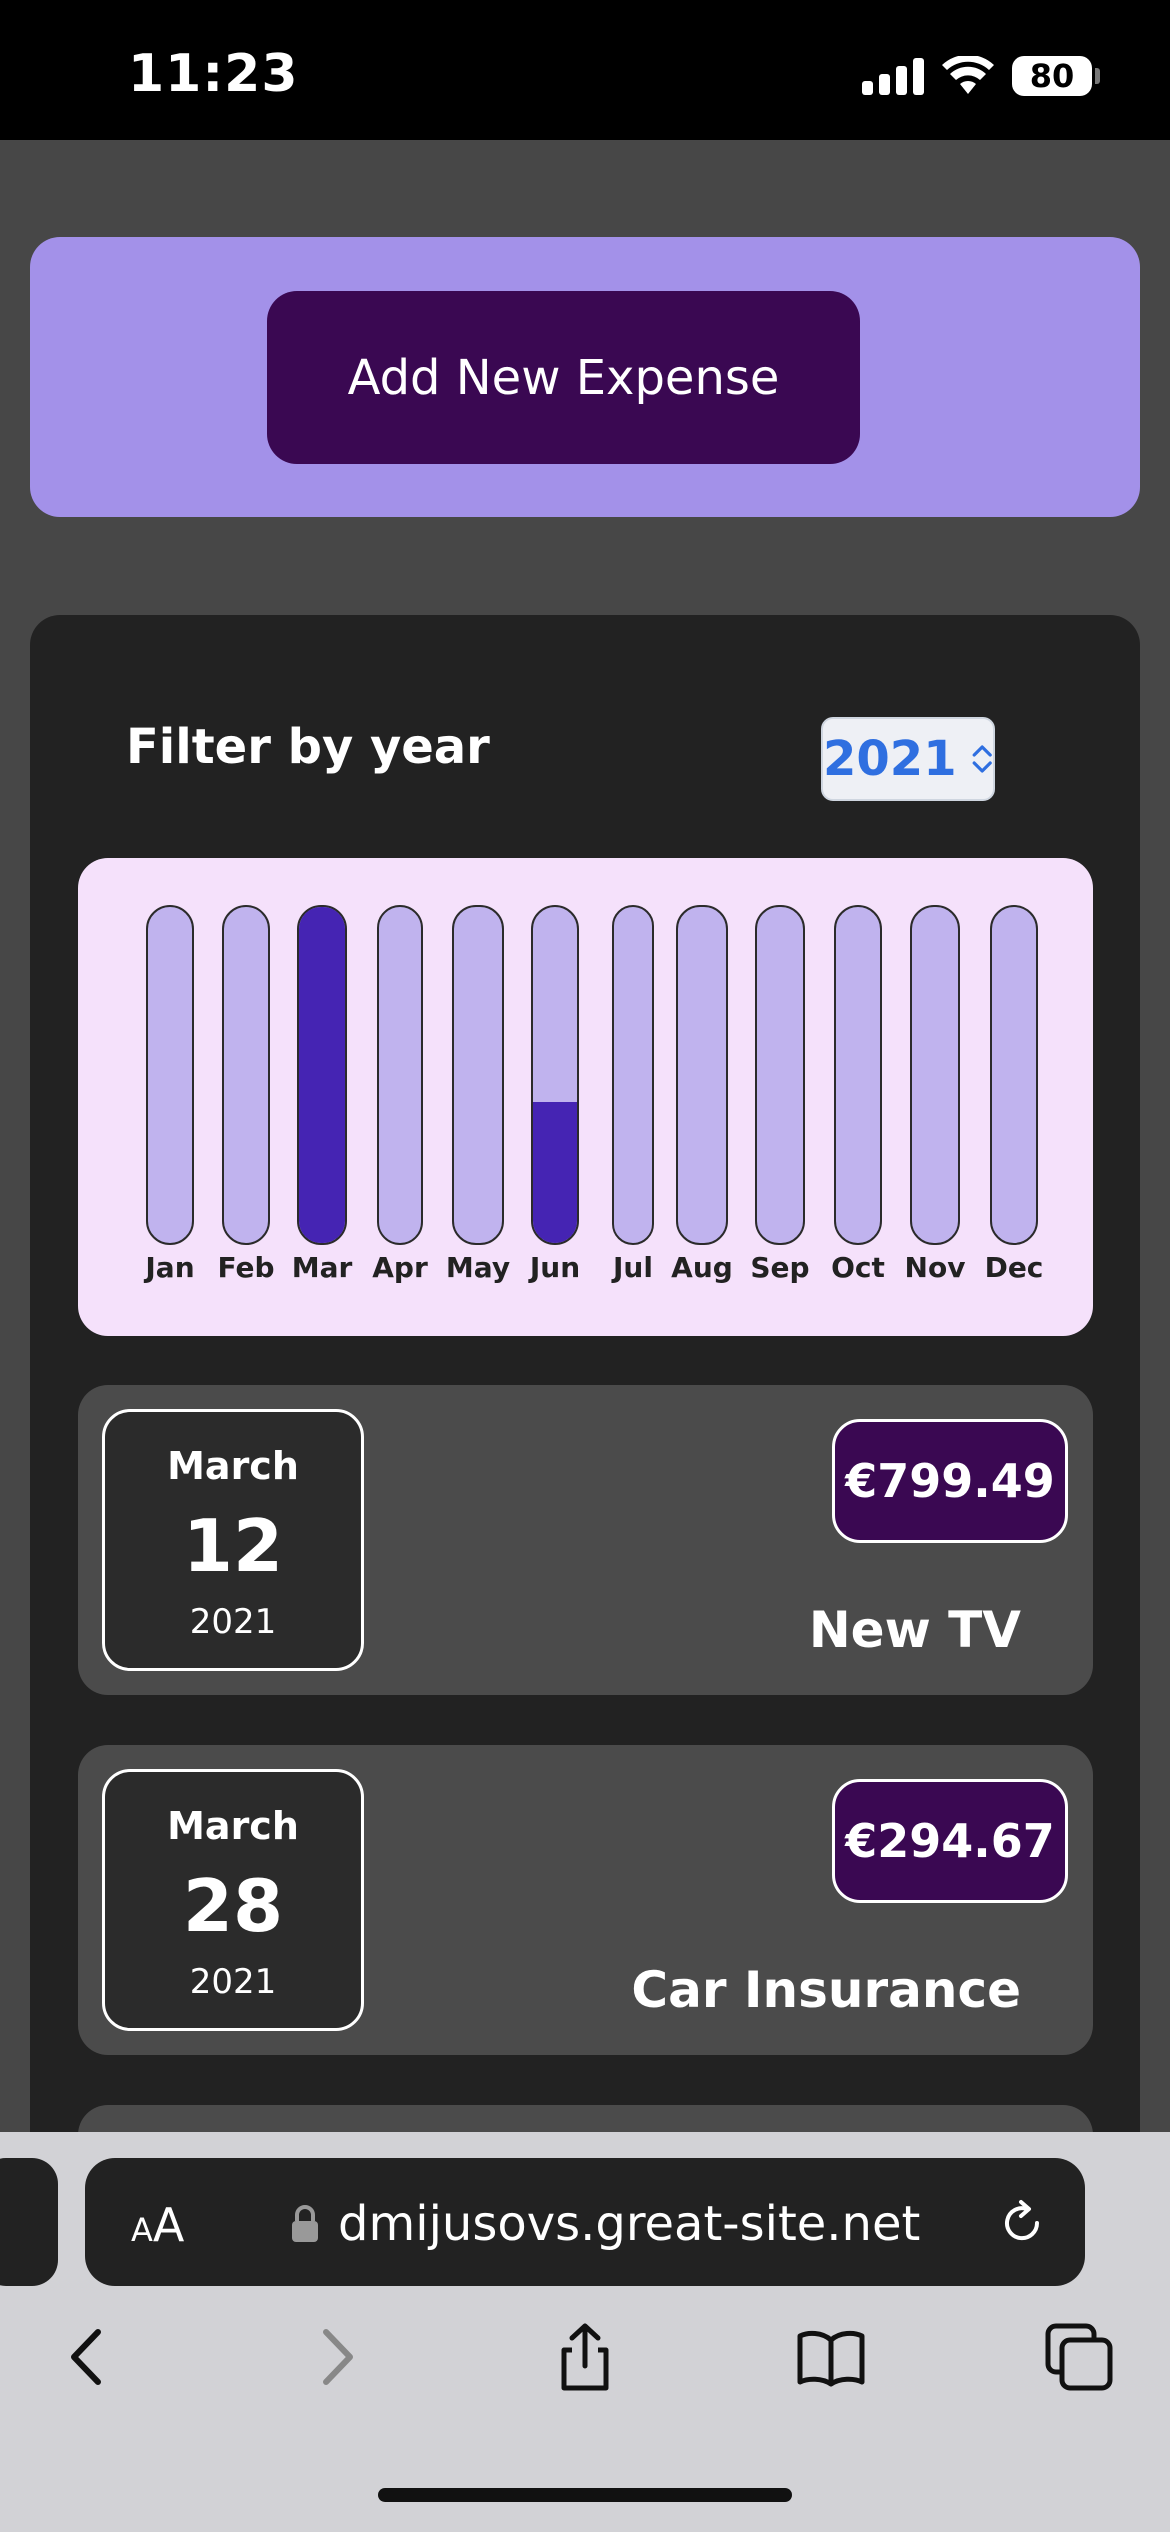 Image resolution: width=1170 pixels, height=2532 pixels. Describe the element at coordinates (858, 1075) in the screenshot. I see `chart-bar-oct` at that location.